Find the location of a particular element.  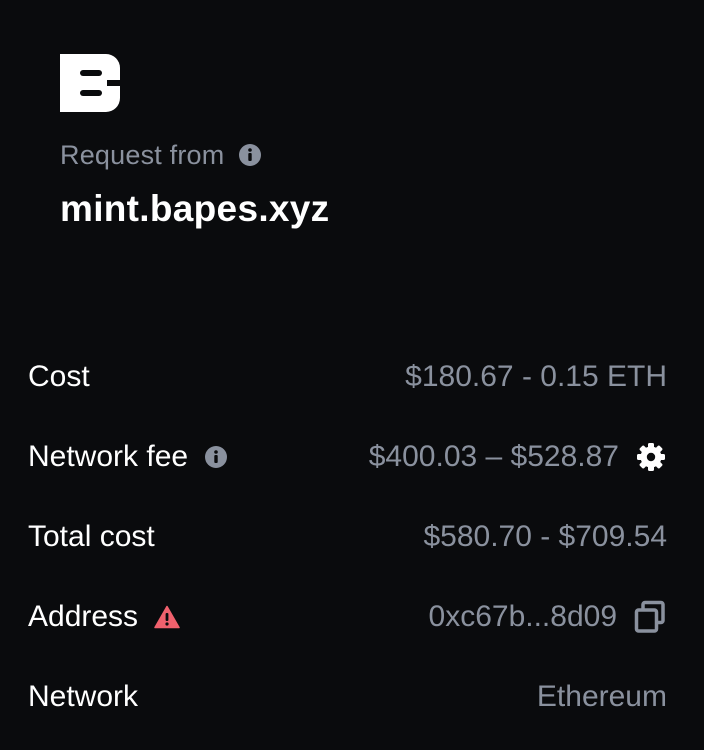

cost-value: $180.67 - 0.15 ETH is located at coordinates (536, 376).